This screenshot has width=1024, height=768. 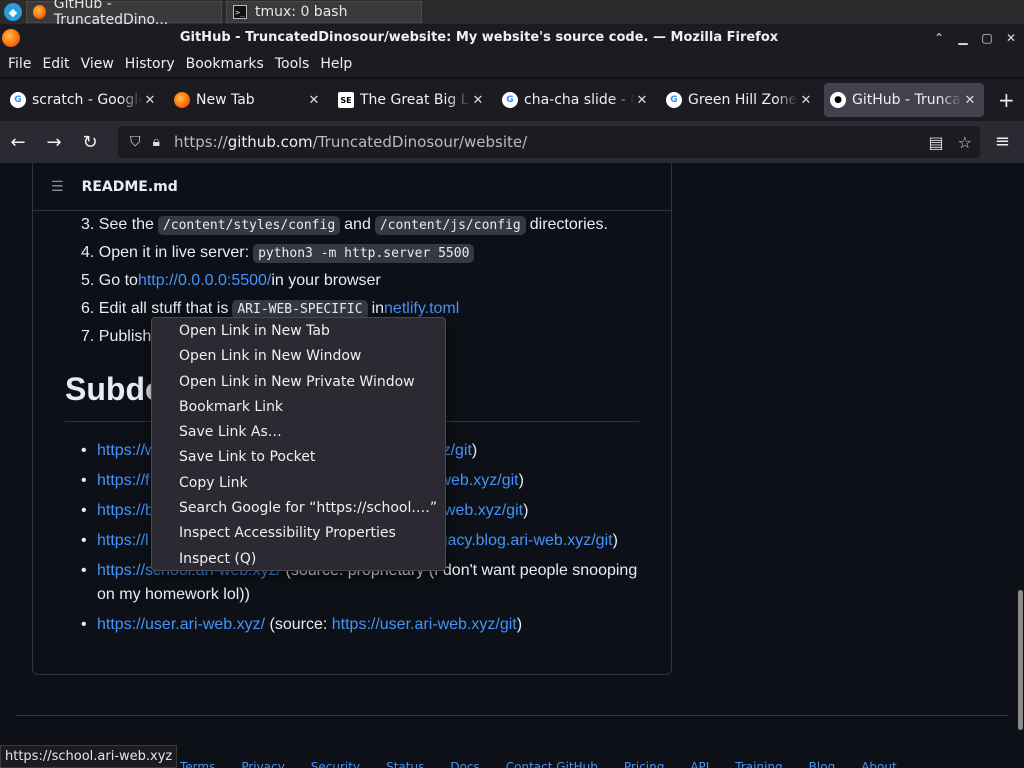 I want to click on stackexchange-icon: SE, so click(x=346, y=100).